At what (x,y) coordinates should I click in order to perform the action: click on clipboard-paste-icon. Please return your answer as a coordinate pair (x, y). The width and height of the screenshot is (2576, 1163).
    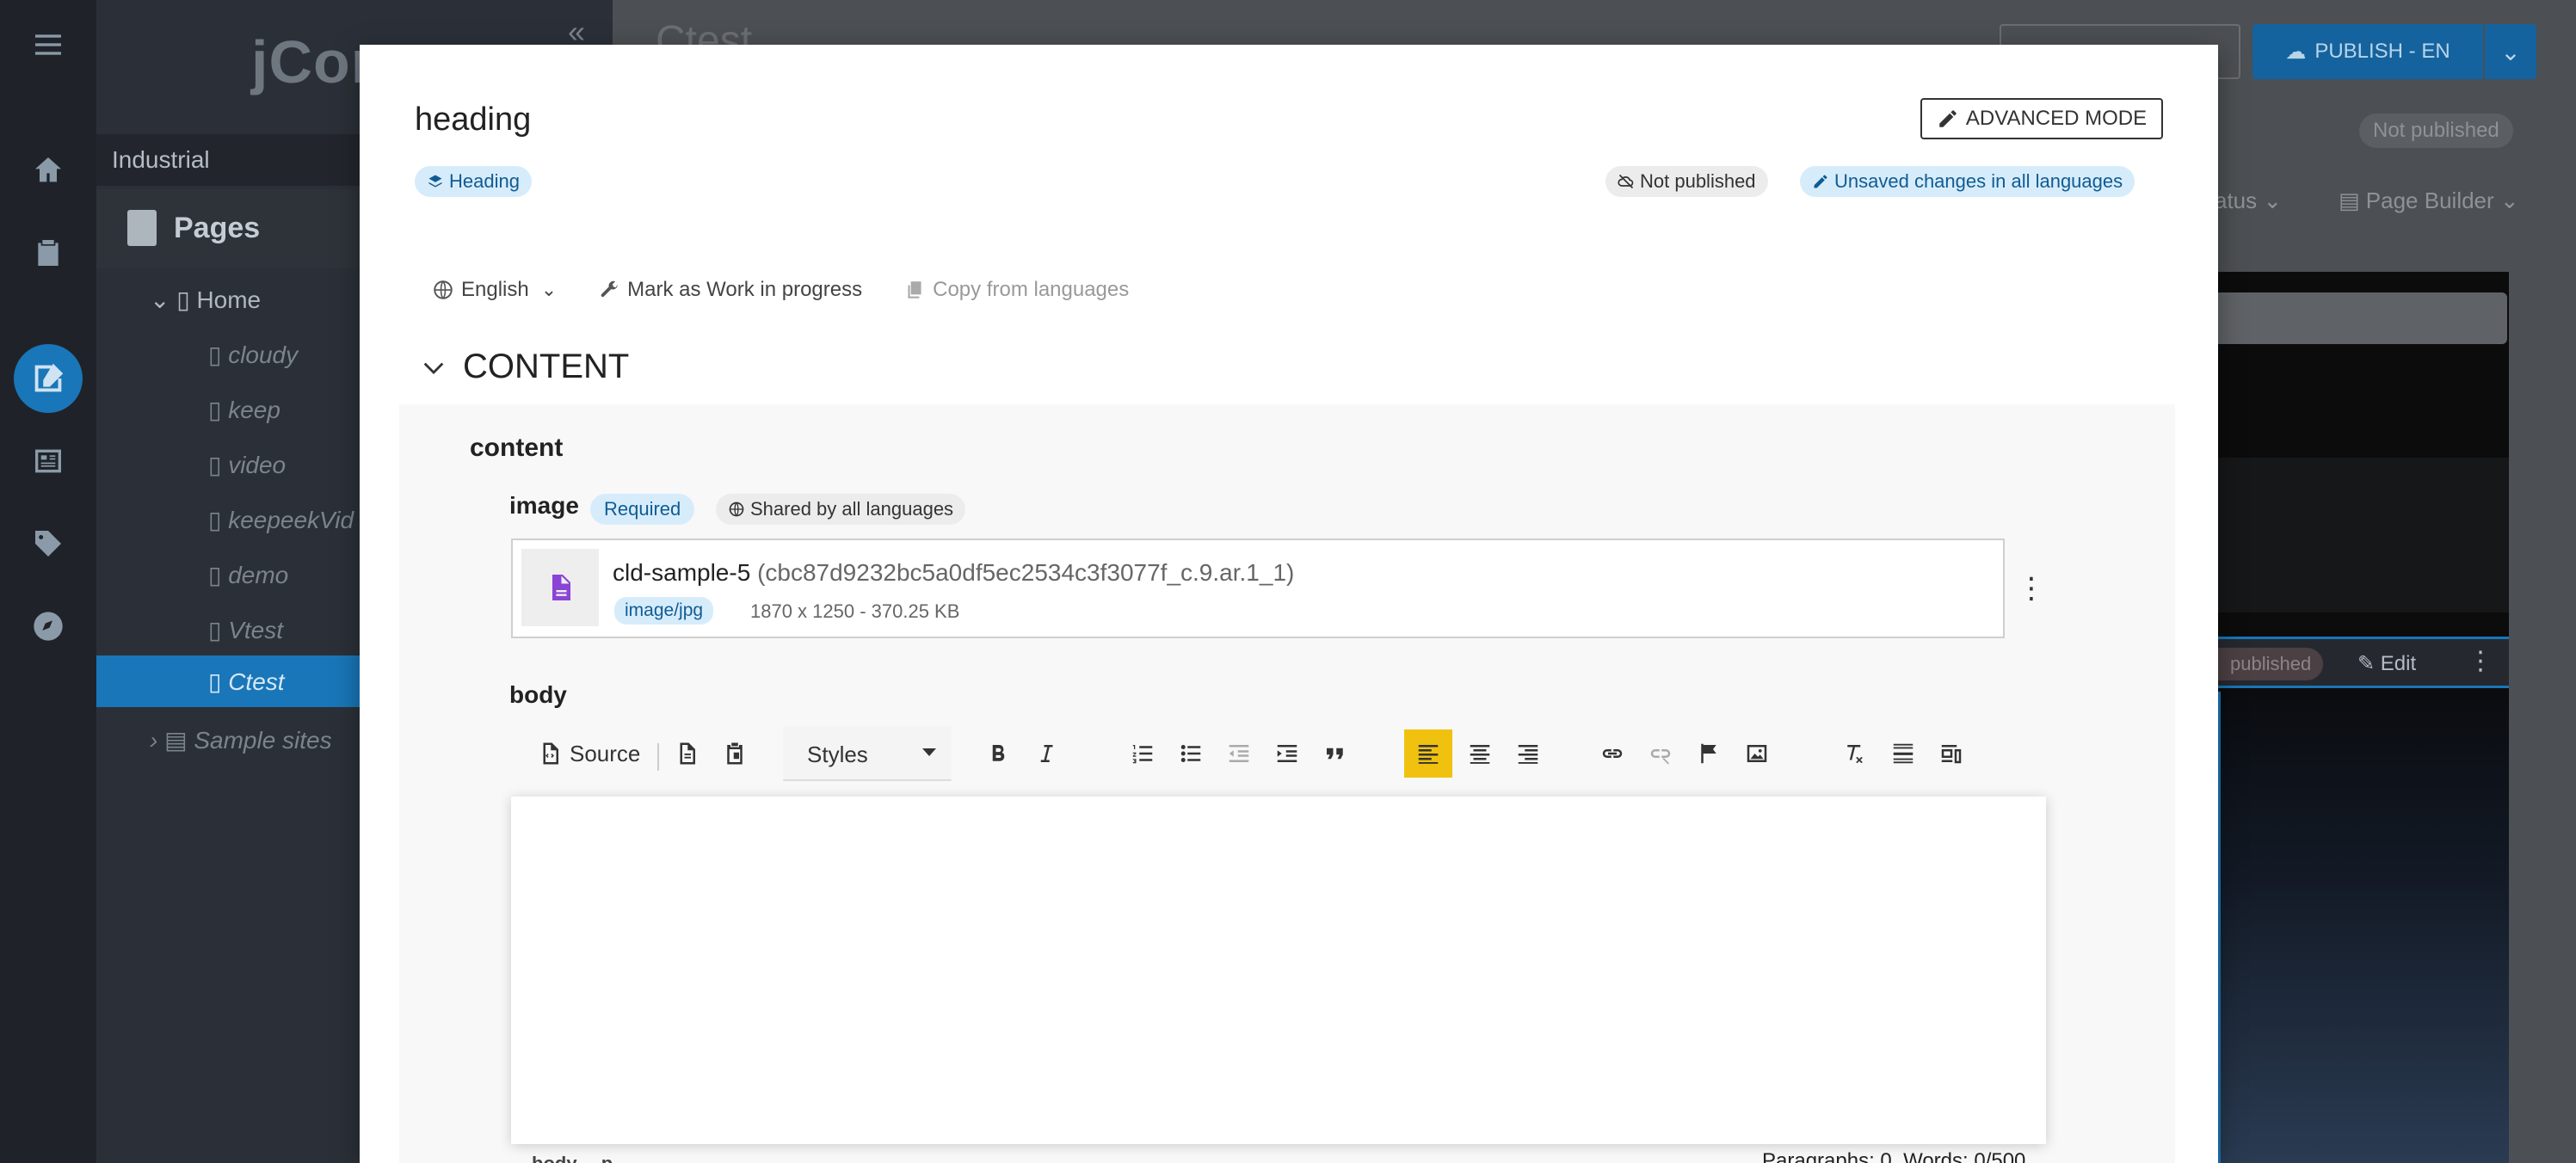
    Looking at the image, I should click on (735, 753).